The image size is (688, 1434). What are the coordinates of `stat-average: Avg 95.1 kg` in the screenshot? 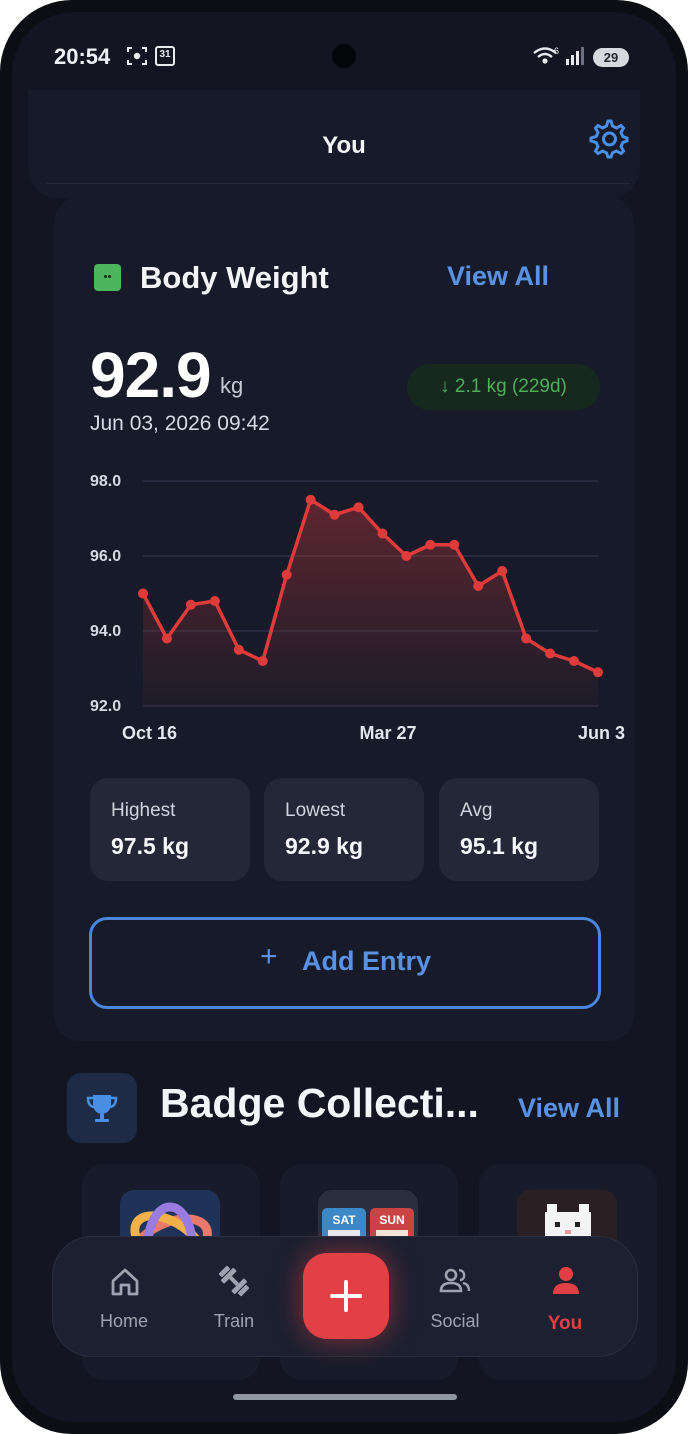 It's located at (519, 829).